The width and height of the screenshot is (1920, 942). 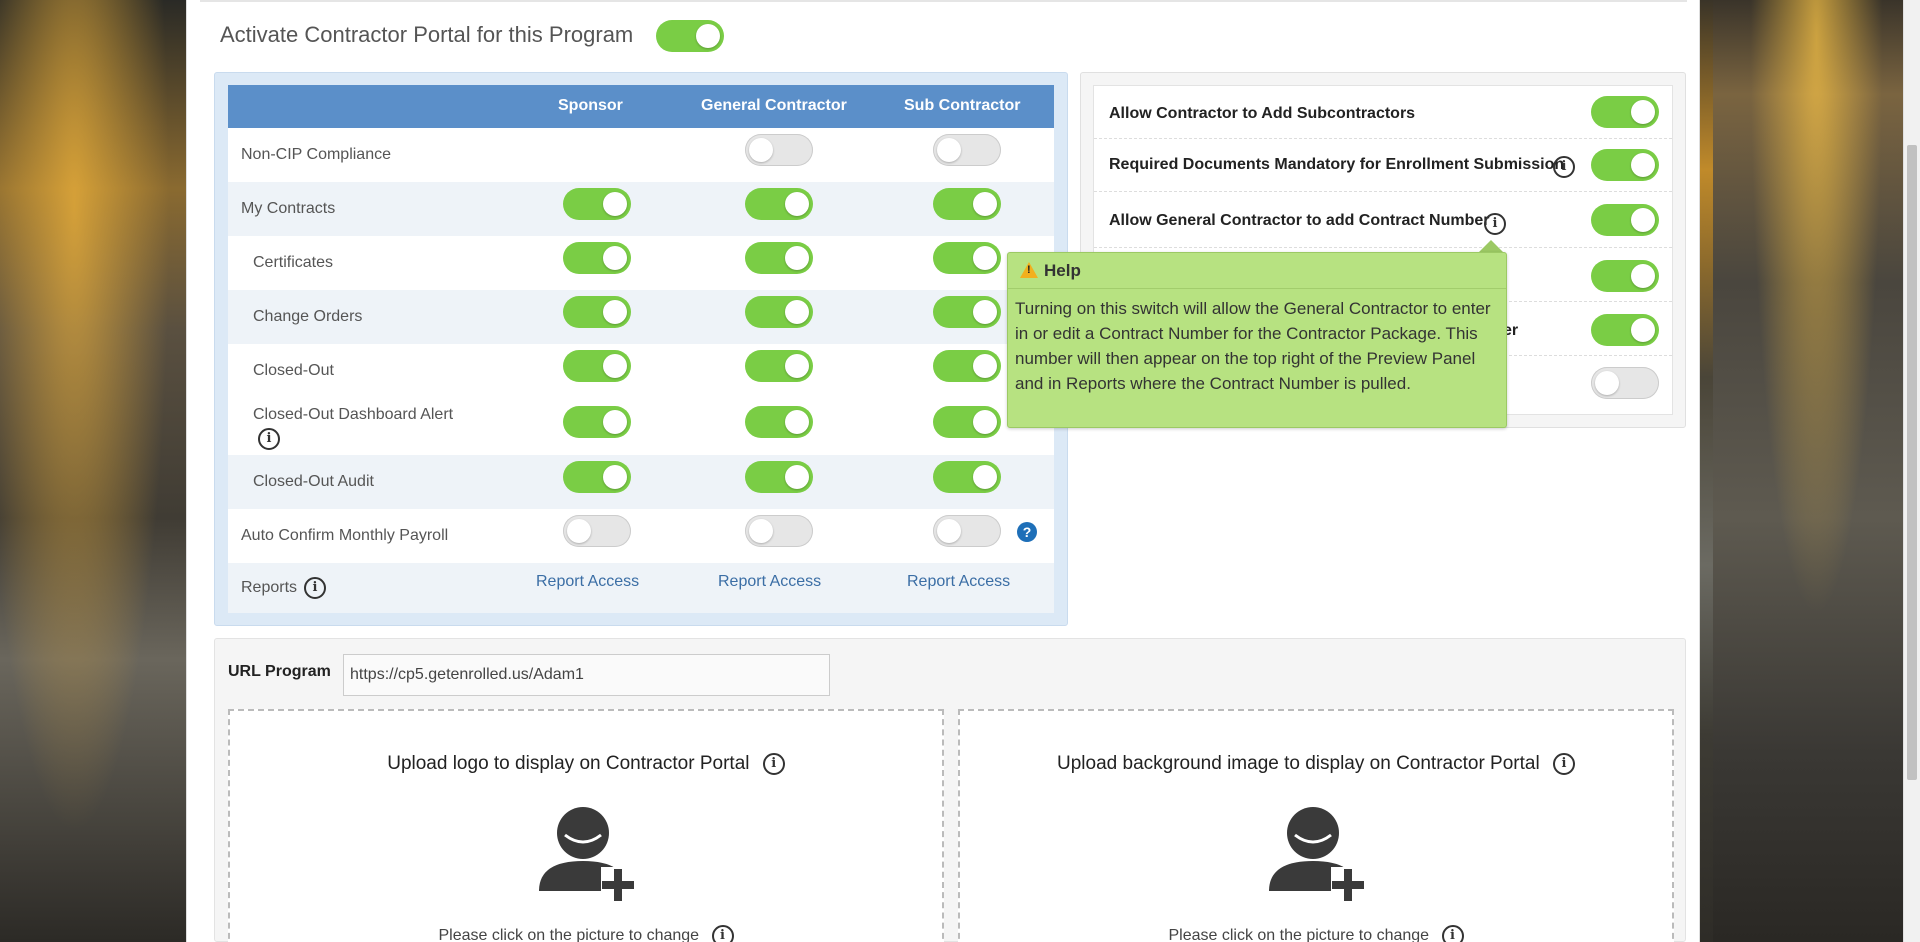 What do you see at coordinates (1625, 165) in the screenshot?
I see `required-documents-toggle` at bounding box center [1625, 165].